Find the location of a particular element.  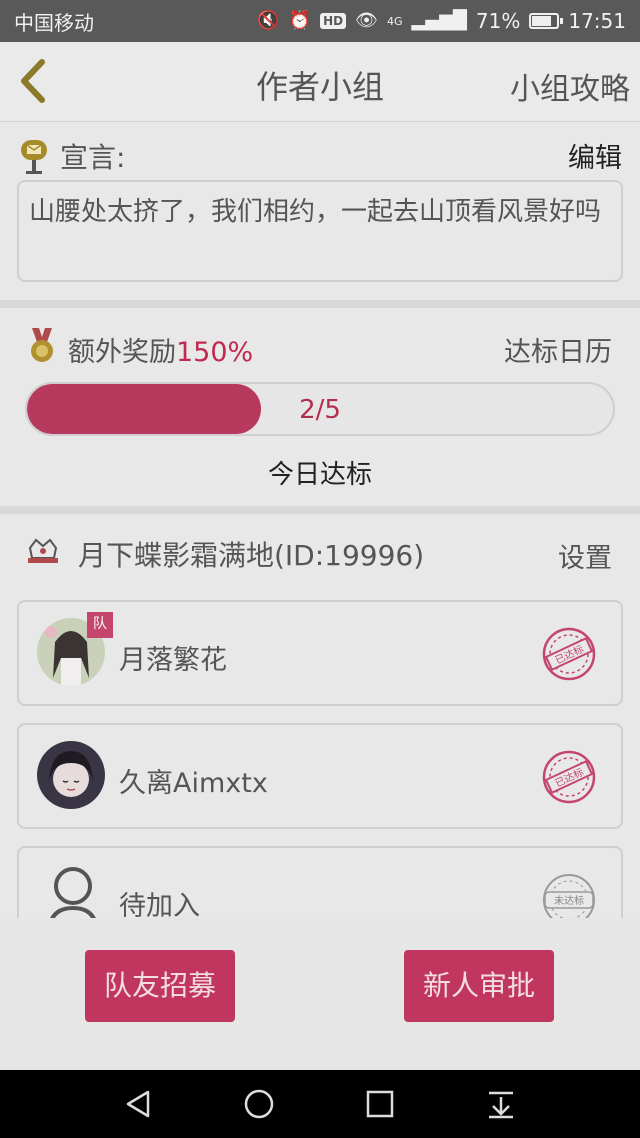

today-status: 今日达标 is located at coordinates (319, 475).